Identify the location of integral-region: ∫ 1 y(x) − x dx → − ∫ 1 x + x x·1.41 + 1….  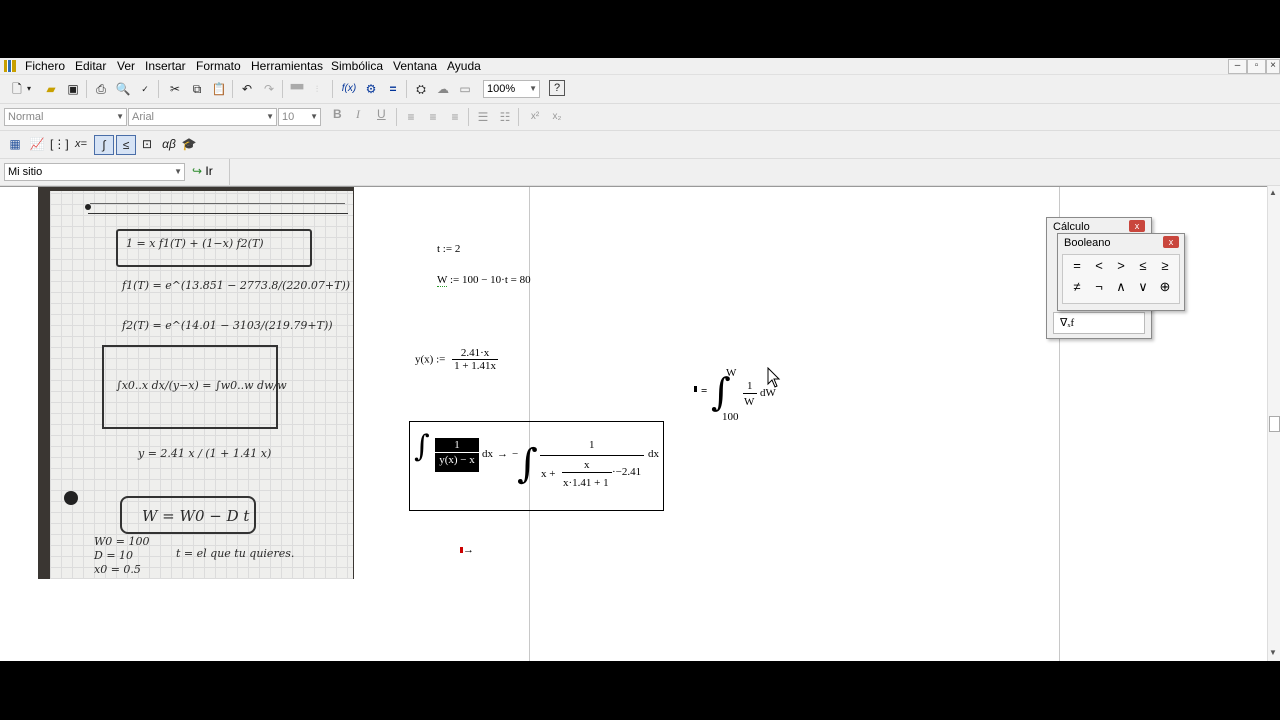
(536, 466).